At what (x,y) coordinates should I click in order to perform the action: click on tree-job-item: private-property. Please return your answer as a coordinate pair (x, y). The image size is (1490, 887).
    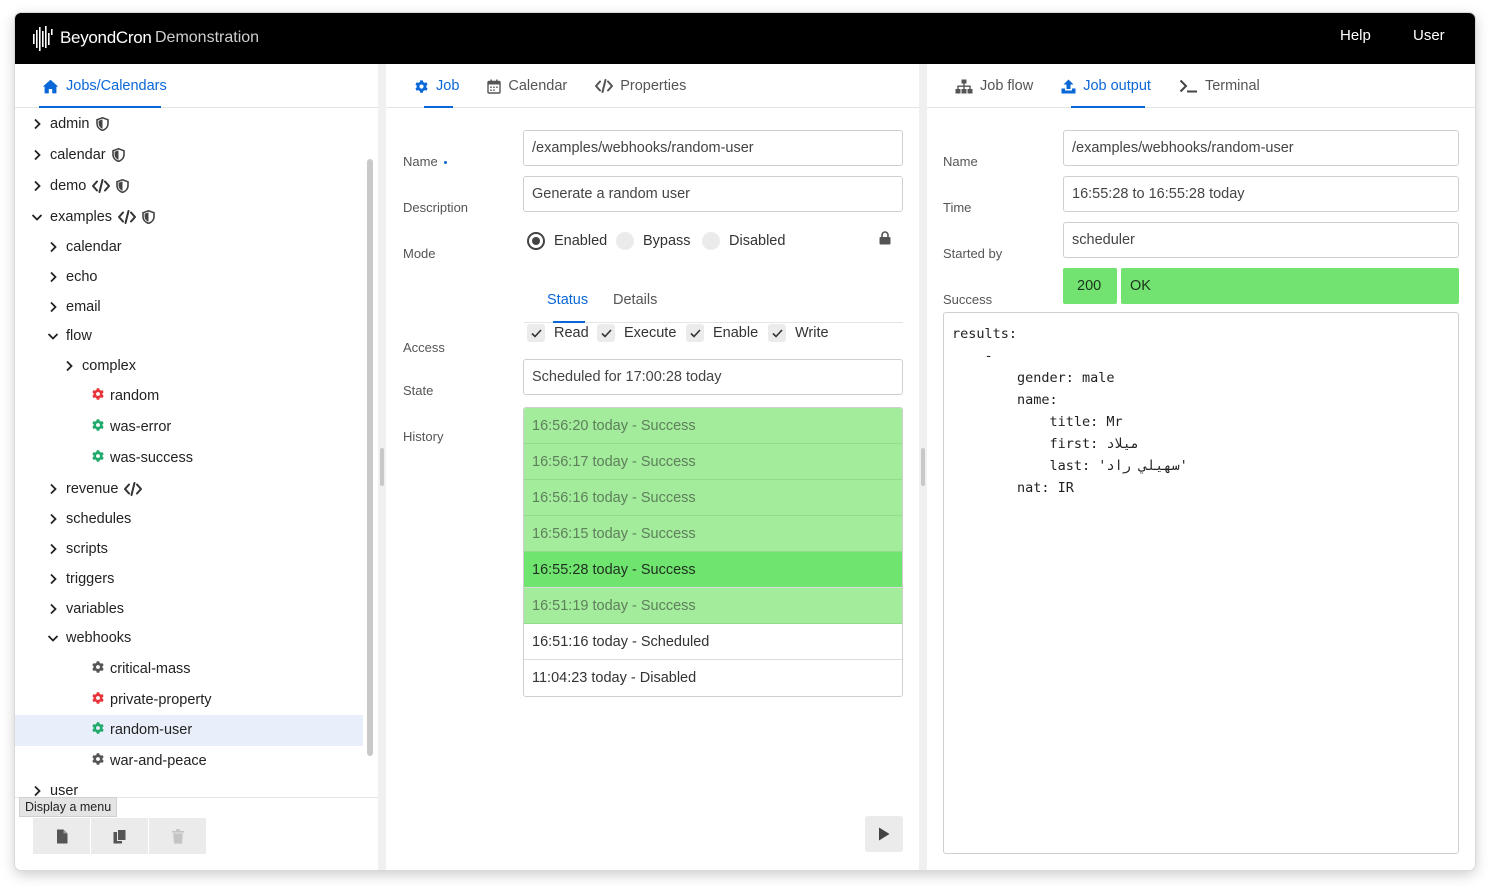
    Looking at the image, I should click on (151, 700).